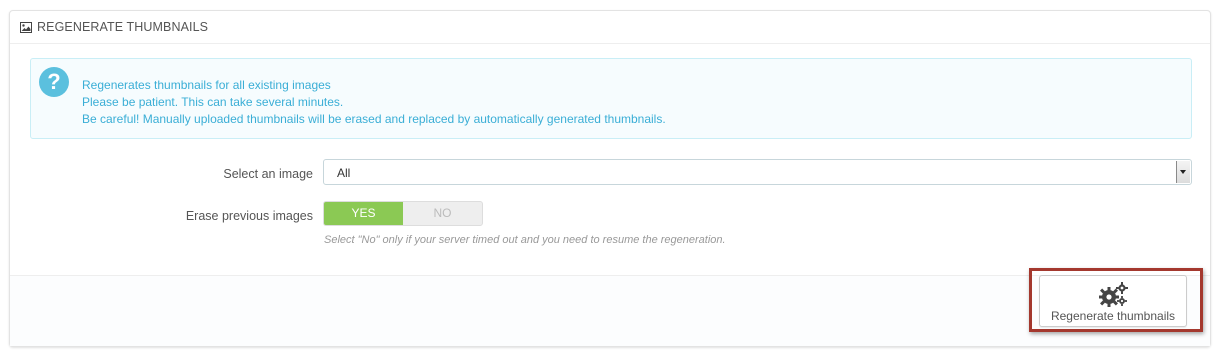  Describe the element at coordinates (1113, 316) in the screenshot. I see `regenerate-button-label: Regenerate thumbnails` at that location.